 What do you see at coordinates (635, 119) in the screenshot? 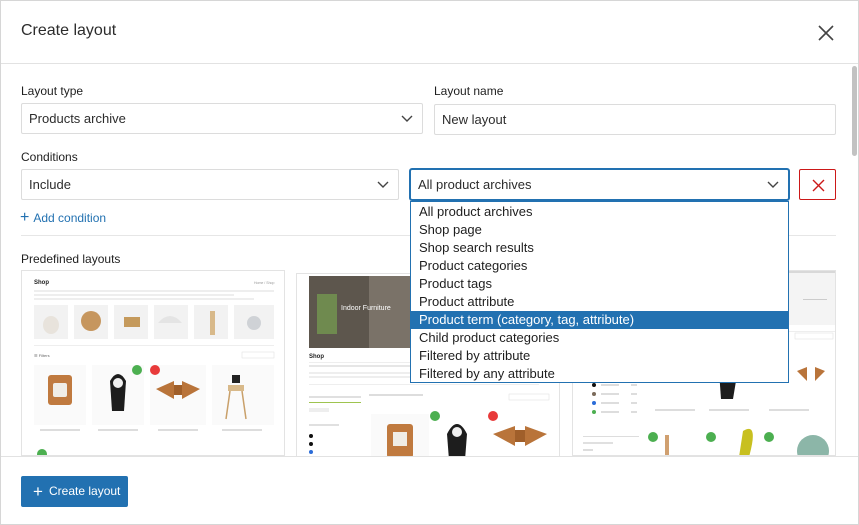
I see `layout-name-input: New layout` at bounding box center [635, 119].